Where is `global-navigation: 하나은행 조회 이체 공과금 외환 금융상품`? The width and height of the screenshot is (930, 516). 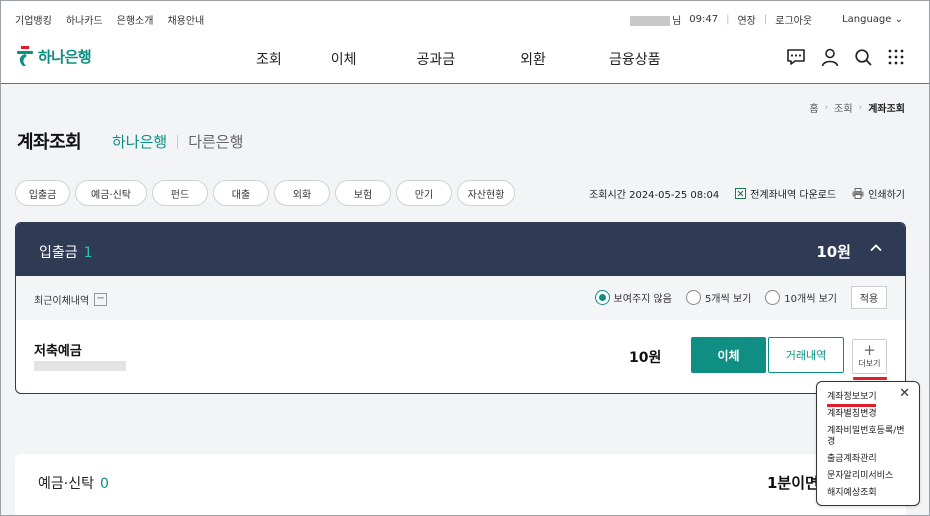 global-navigation: 하나은행 조회 이체 공과금 외환 금융상품 is located at coordinates (465, 59).